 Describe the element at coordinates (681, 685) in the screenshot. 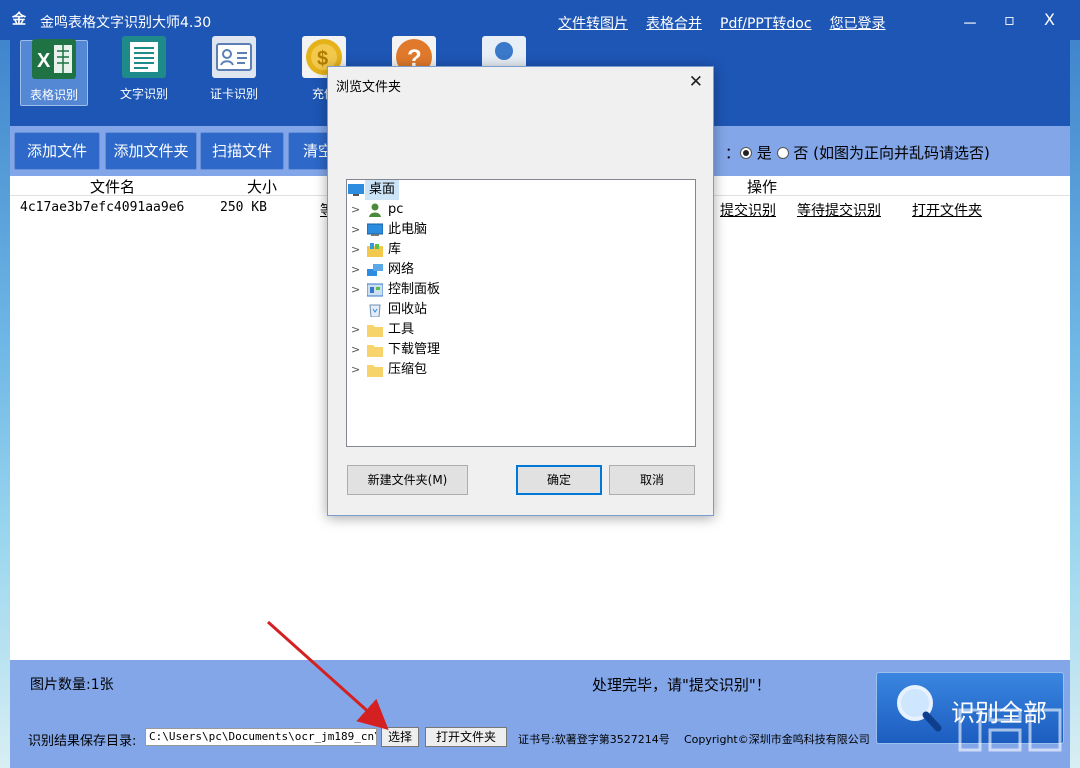

I see `status-message: 处理完毕，请"提交识别"！` at that location.